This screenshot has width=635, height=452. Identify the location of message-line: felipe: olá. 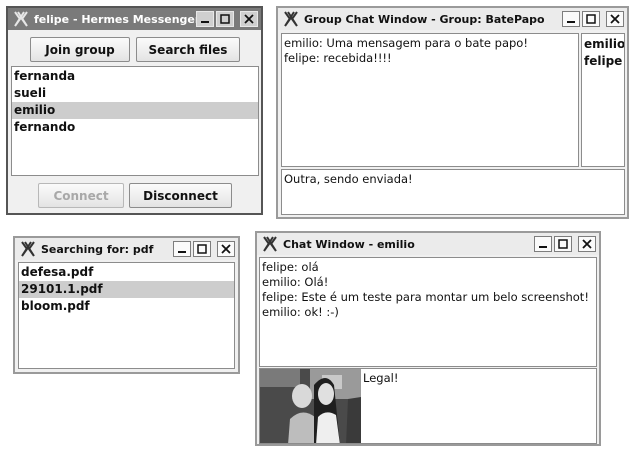
(290, 267).